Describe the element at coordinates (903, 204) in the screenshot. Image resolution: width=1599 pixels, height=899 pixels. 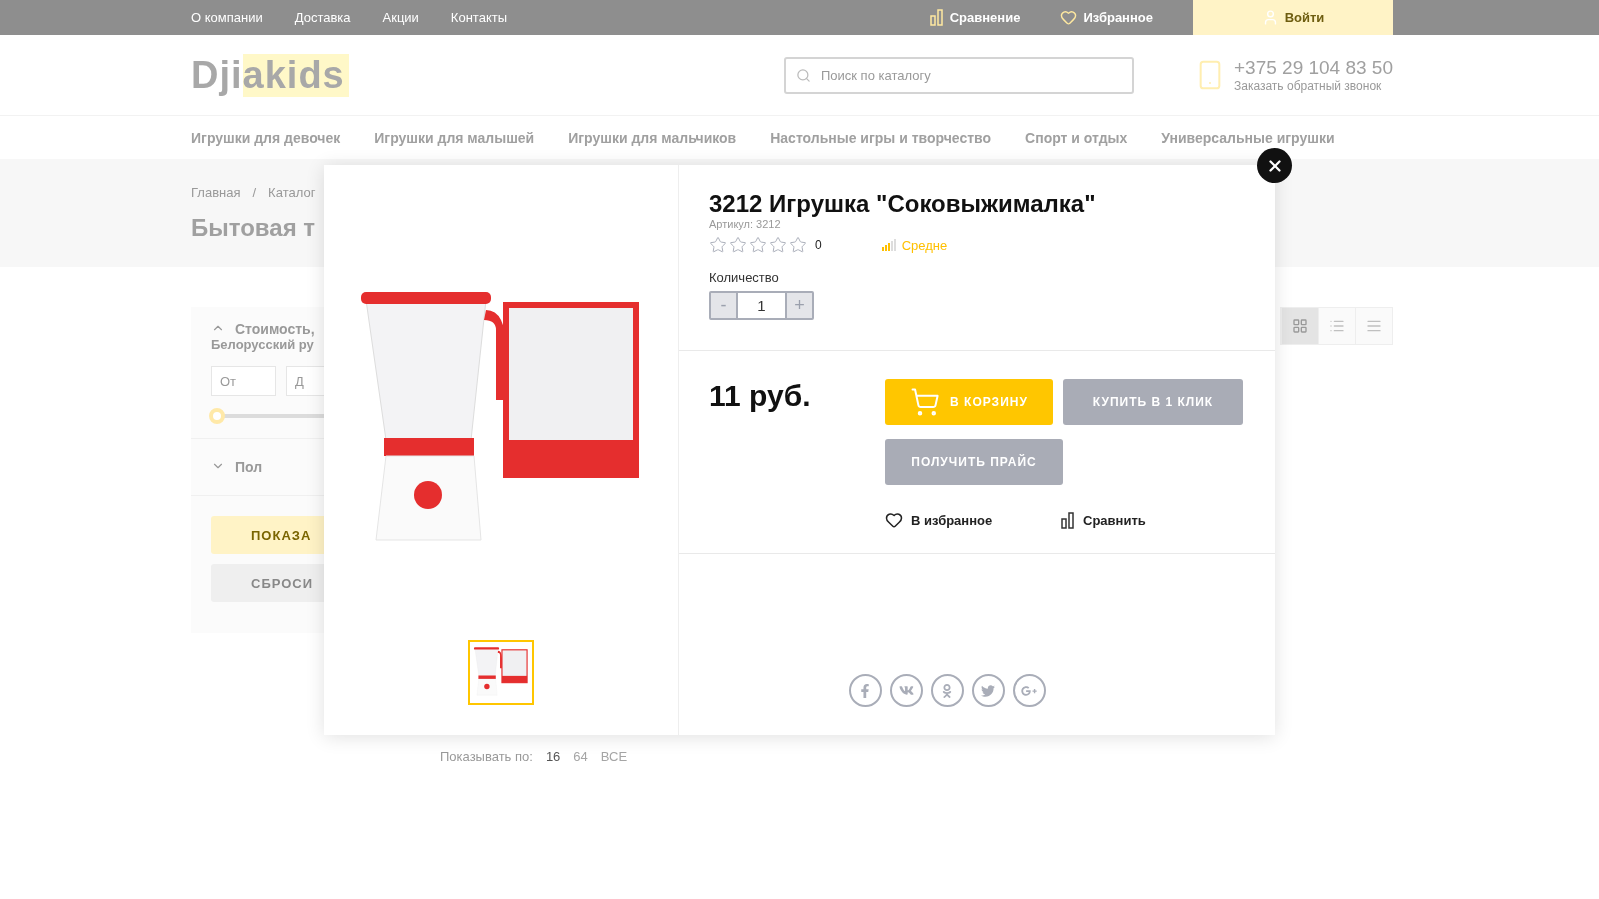
I see `product-title: 3212 Игрушка "Соковыжималка"` at that location.